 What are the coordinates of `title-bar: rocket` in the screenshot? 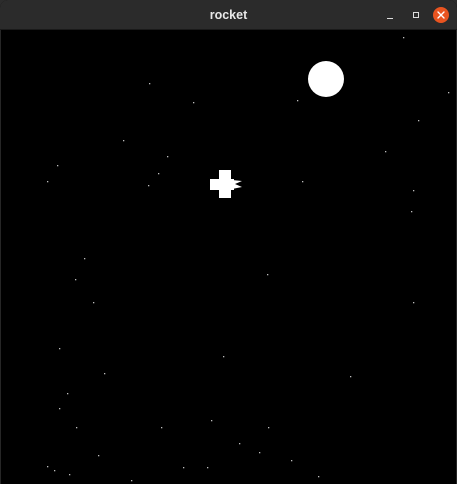 It's located at (228, 15).